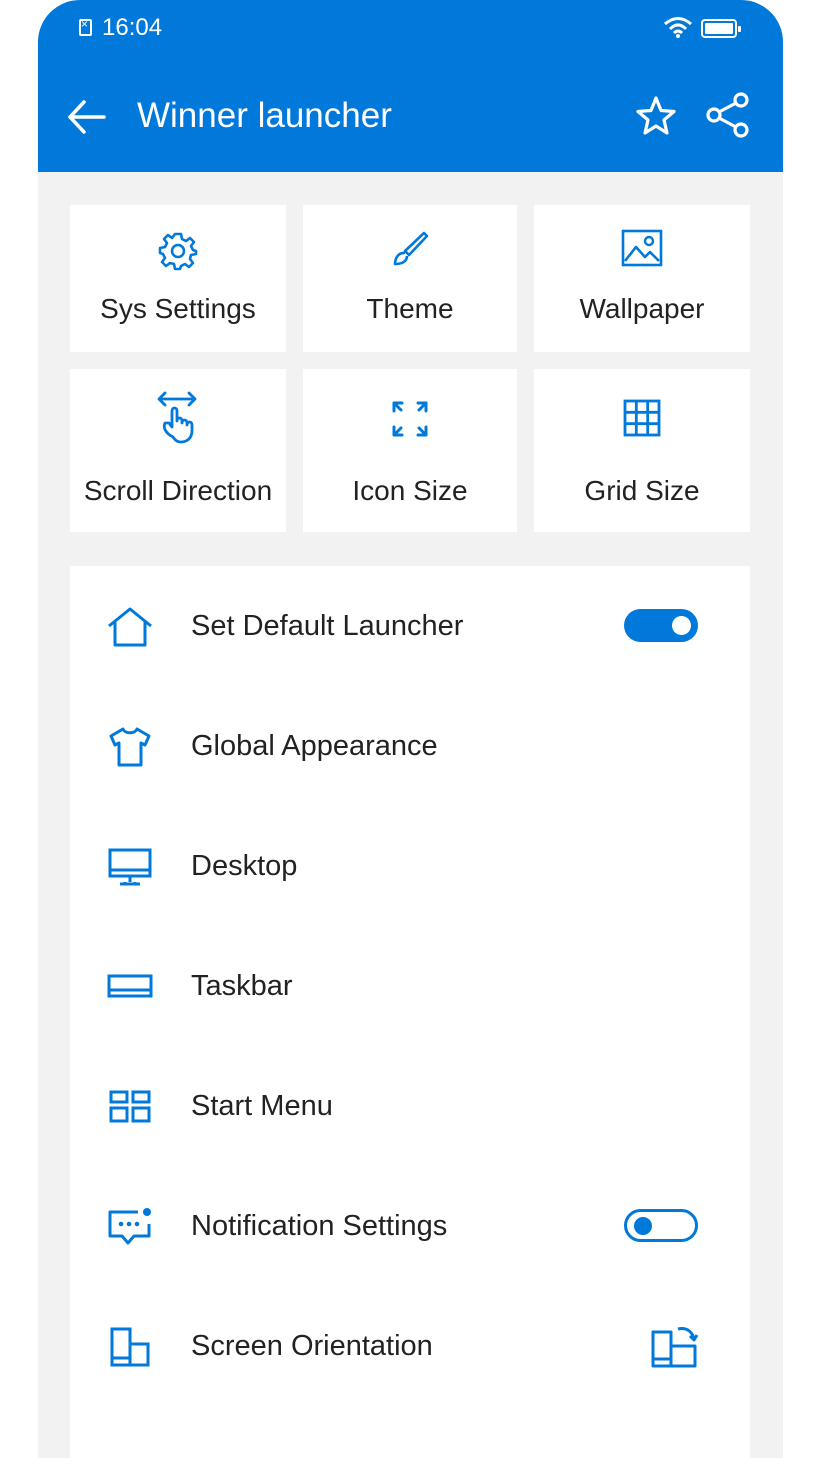  I want to click on app-bar: 16:04 Winner launcher, so click(410, 86).